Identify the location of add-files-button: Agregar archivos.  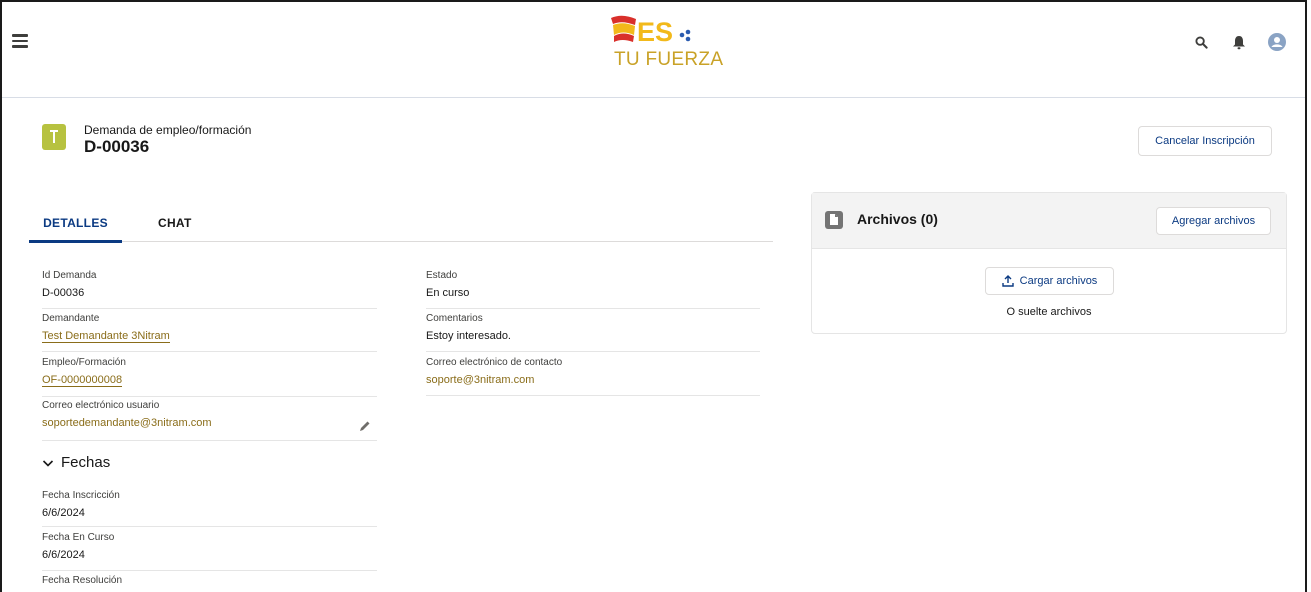
(1213, 221).